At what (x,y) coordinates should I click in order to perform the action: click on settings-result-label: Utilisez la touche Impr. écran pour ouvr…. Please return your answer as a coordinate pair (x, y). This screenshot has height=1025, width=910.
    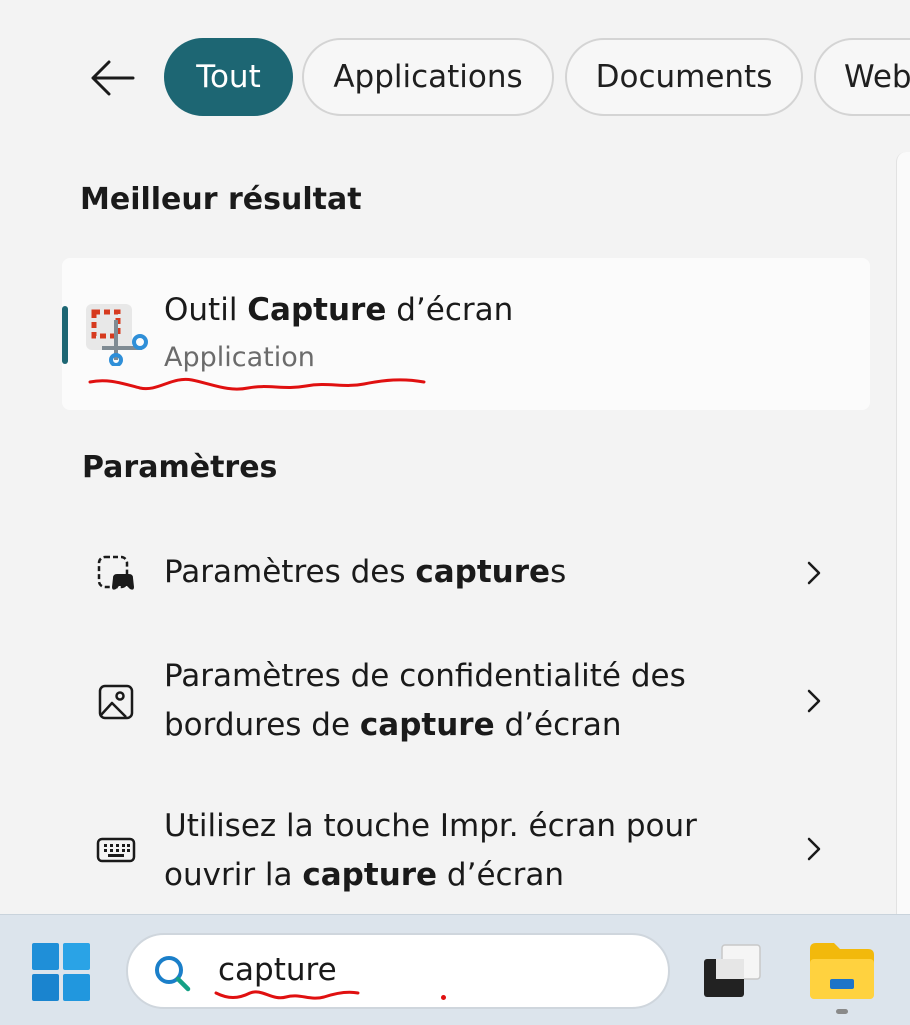
    Looking at the image, I should click on (430, 850).